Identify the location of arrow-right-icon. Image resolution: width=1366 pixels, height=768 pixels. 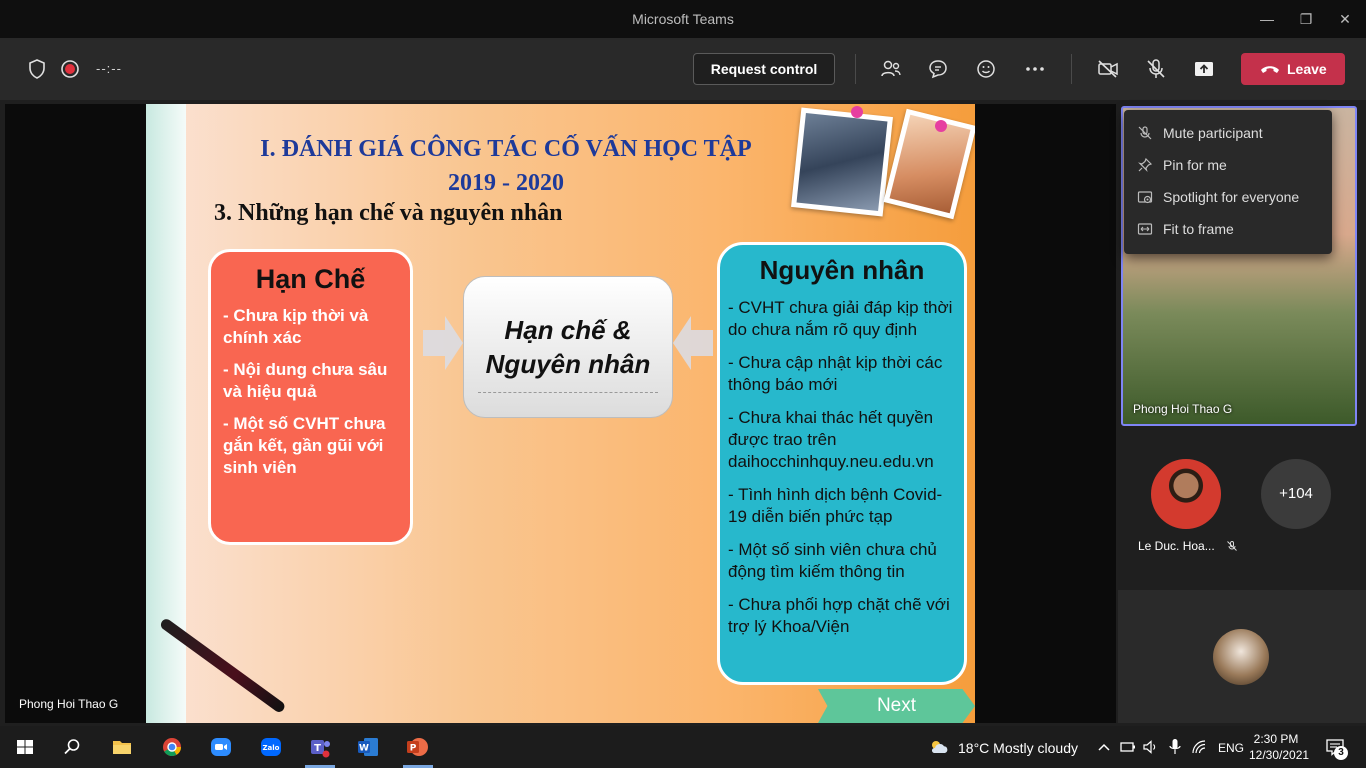
(443, 343).